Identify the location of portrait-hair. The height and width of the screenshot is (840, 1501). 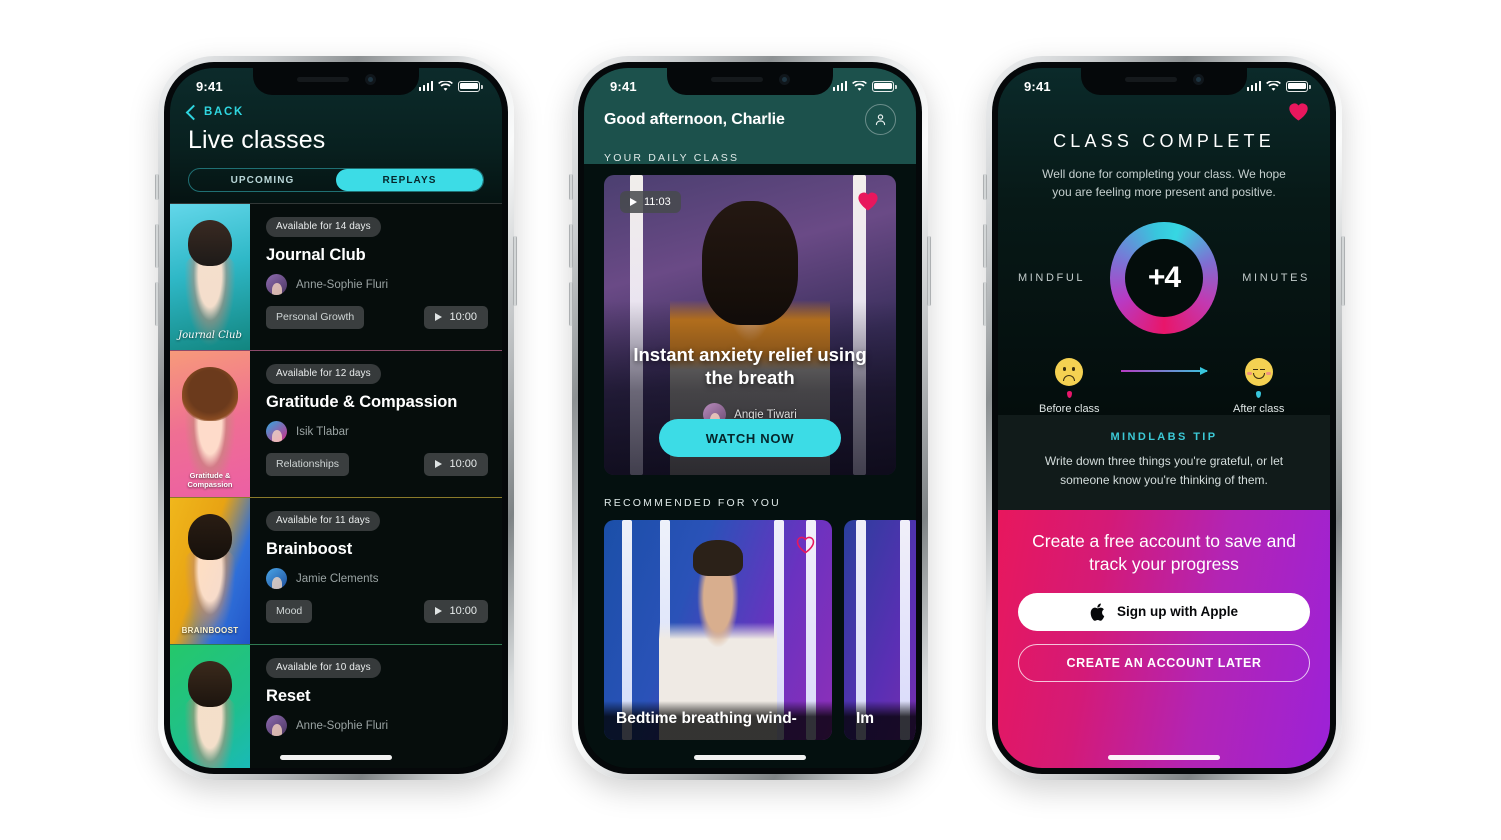
(210, 243).